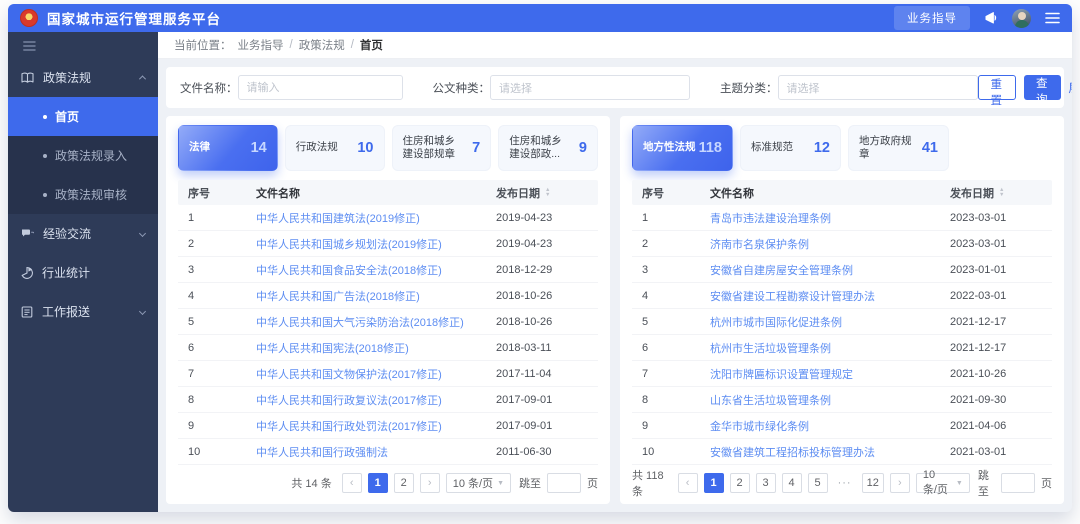  Describe the element at coordinates (817, 483) in the screenshot. I see `page-number-button: 5` at that location.